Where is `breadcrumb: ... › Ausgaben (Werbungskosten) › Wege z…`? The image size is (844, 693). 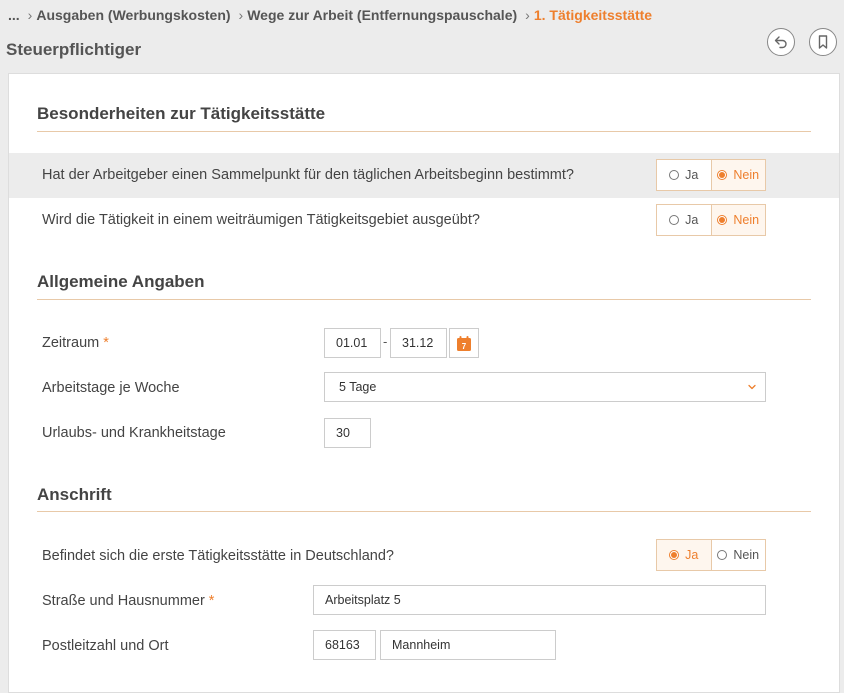 breadcrumb: ... › Ausgaben (Werbungskosten) › Wege z… is located at coordinates (330, 15).